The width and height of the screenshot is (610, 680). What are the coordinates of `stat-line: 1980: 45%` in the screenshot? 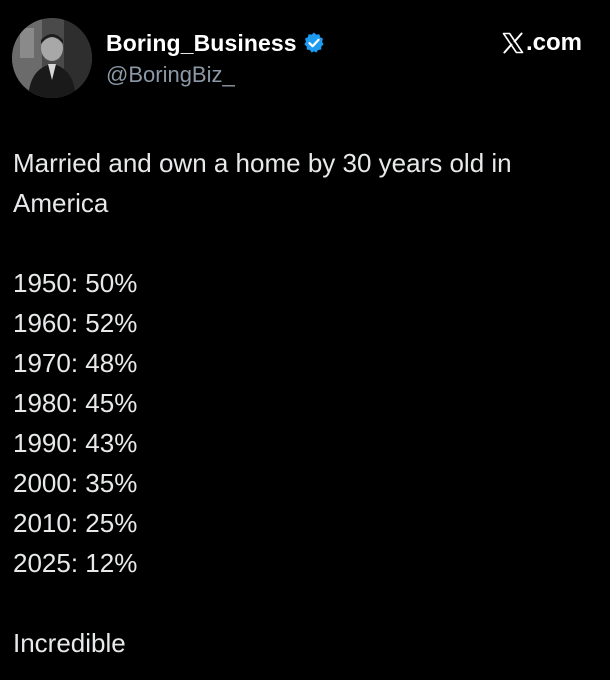 It's located at (75, 403).